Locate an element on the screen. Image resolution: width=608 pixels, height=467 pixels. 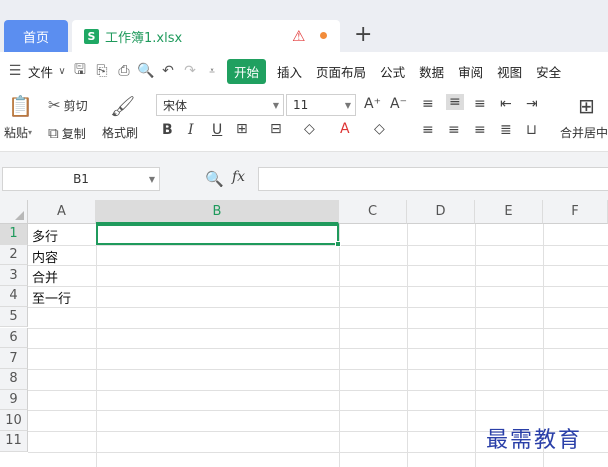
chevron-down-icon: ∨ is located at coordinates (62, 71).